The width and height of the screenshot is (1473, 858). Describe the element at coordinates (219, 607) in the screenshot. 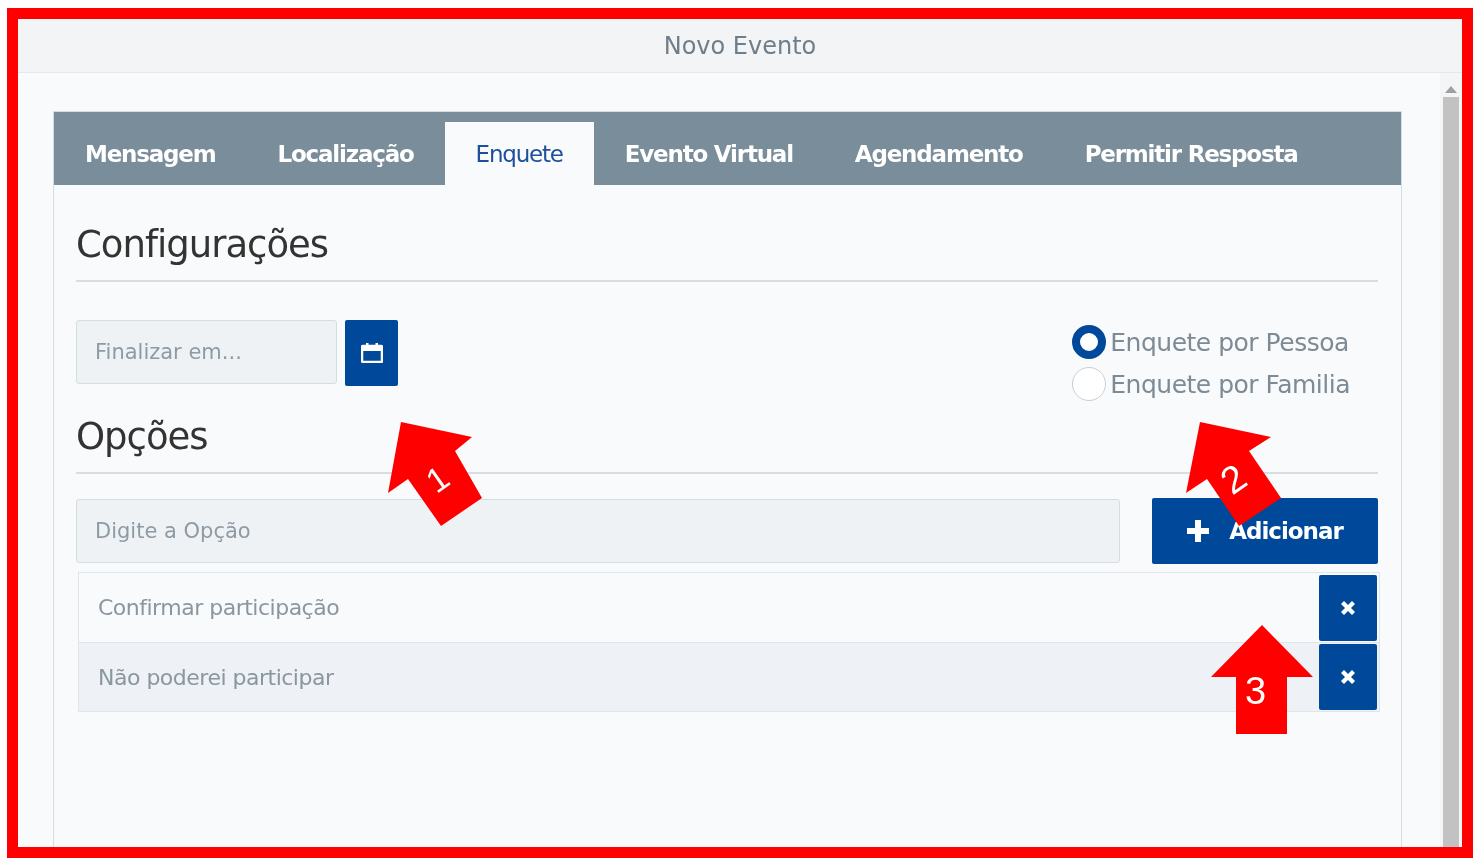

I see `option-text: Confirmar participação` at that location.